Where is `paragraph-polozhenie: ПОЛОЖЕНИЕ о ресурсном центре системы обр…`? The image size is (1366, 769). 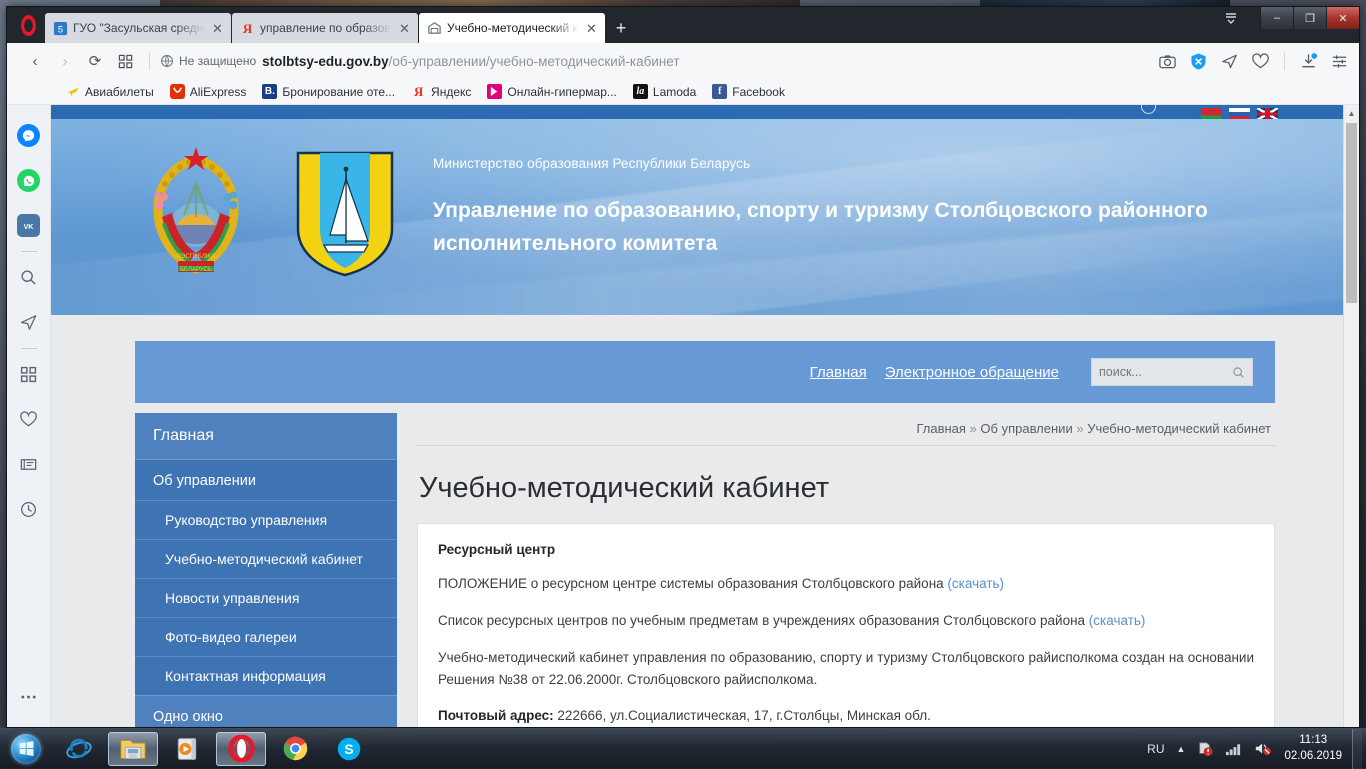
paragraph-polozhenie: ПОЛОЖЕНИЕ о ресурсном центре системы обр… is located at coordinates (846, 584).